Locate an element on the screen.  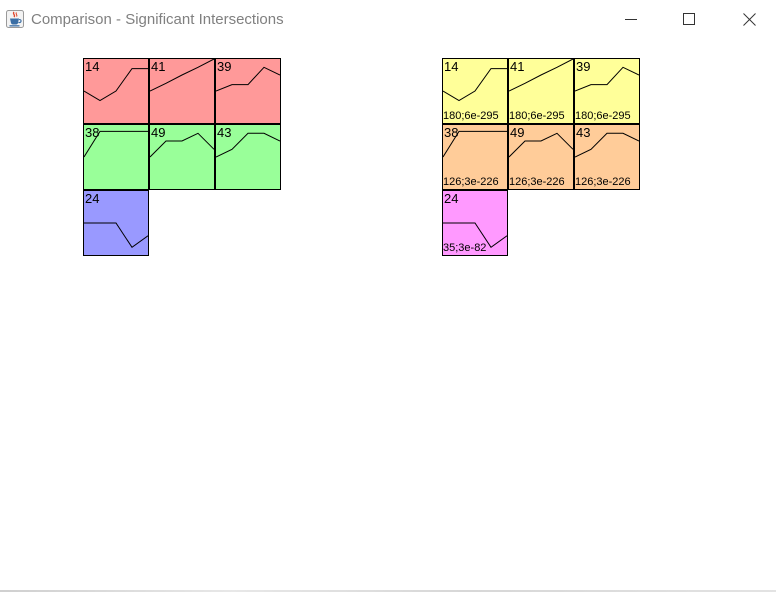
cluster-panel-left: 14 41 39 38 49 43 24 is located at coordinates (182, 157).